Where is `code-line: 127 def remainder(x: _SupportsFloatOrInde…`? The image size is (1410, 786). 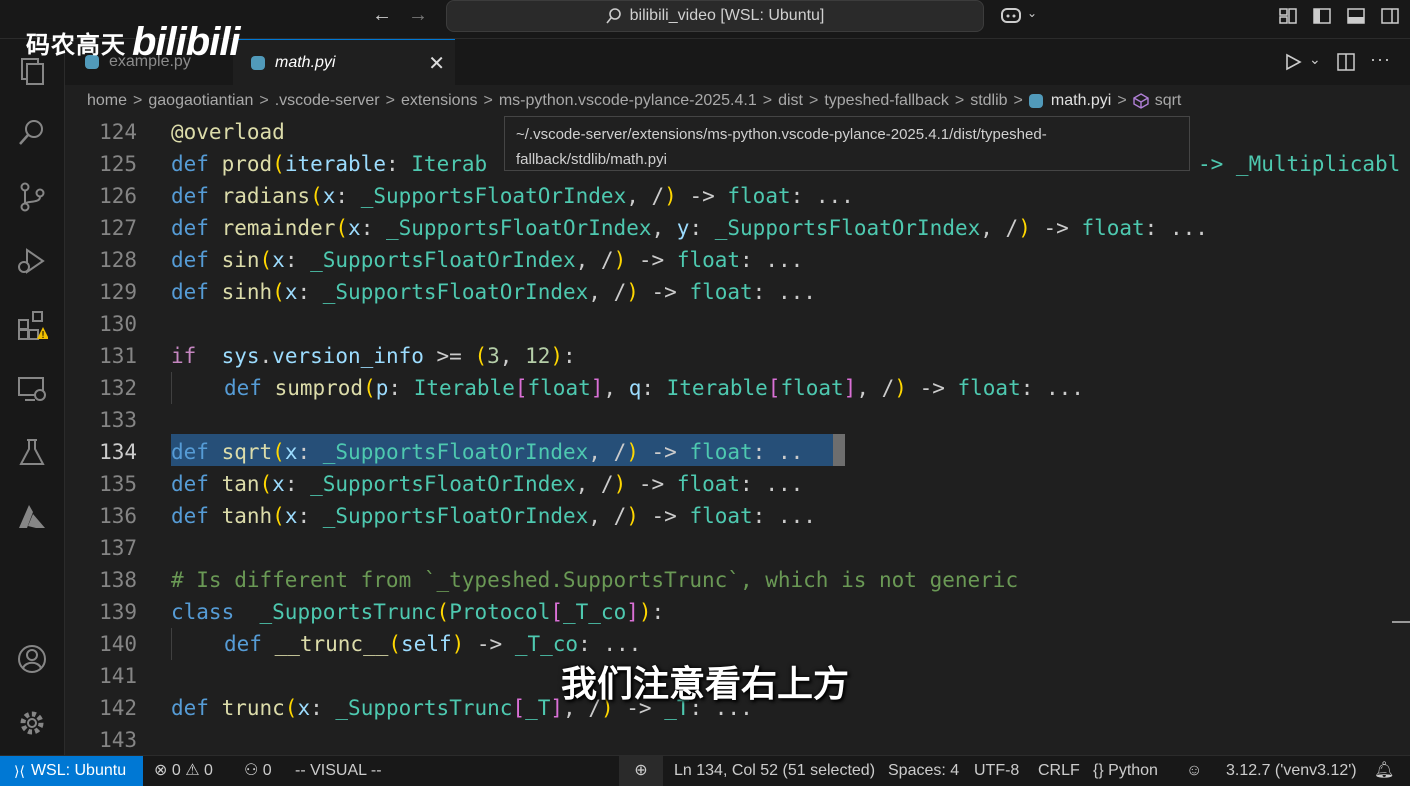
code-line: 127 def remainder(x: _SupportsFloatOrInde… is located at coordinates (737, 228).